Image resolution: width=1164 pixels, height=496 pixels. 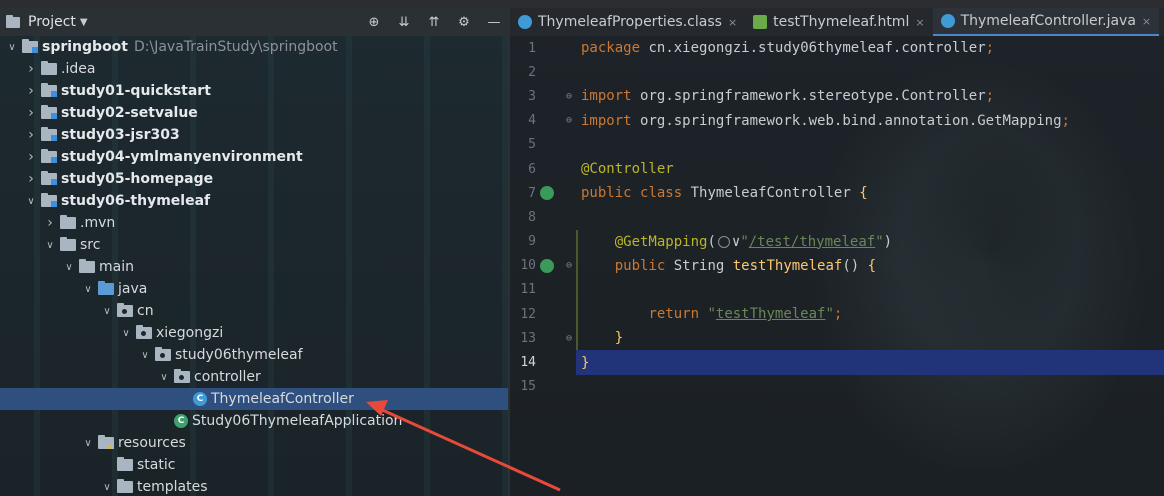 I want to click on line-number: 4 ⊖, so click(x=543, y=121).